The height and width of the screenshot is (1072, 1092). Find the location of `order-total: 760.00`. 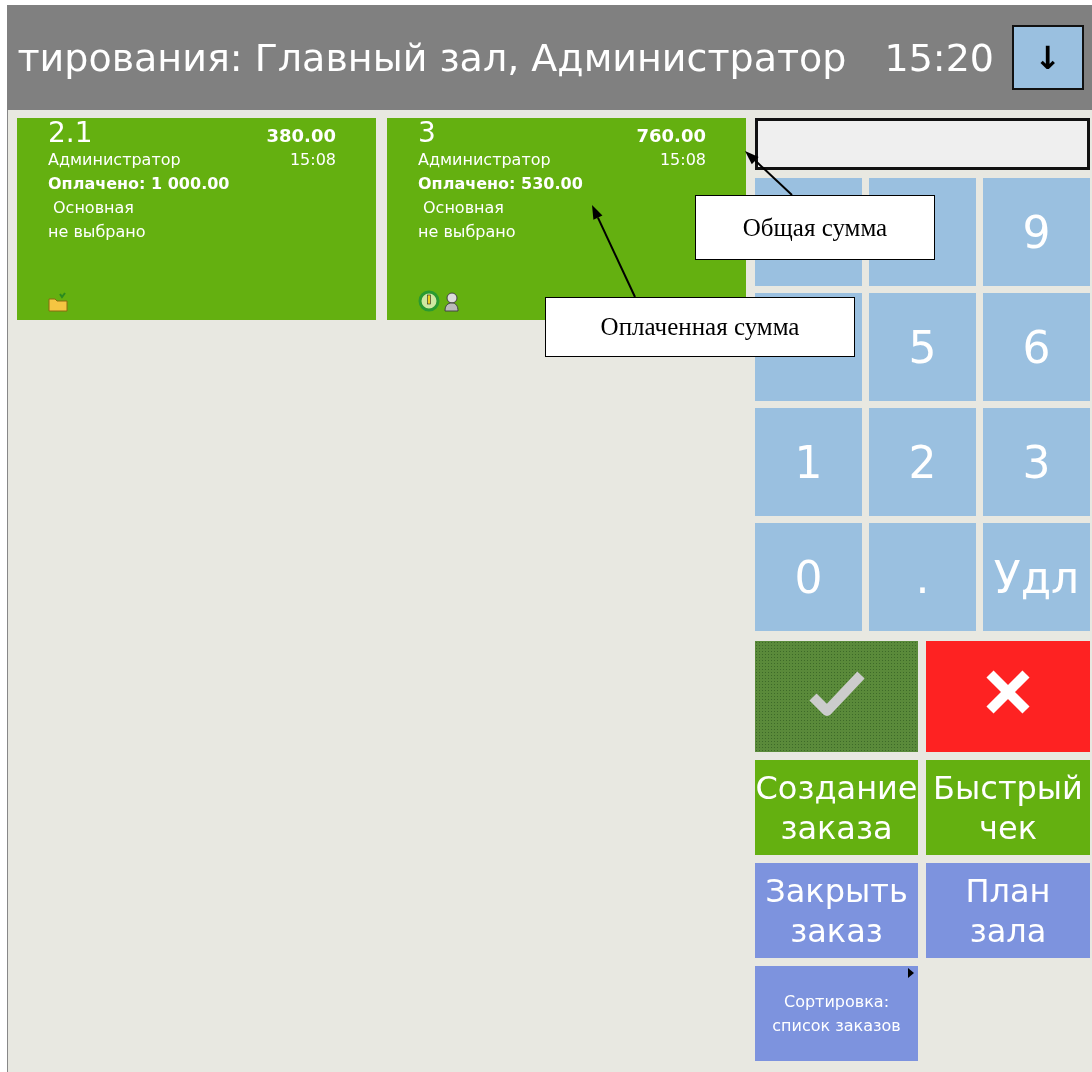

order-total: 760.00 is located at coordinates (671, 136).